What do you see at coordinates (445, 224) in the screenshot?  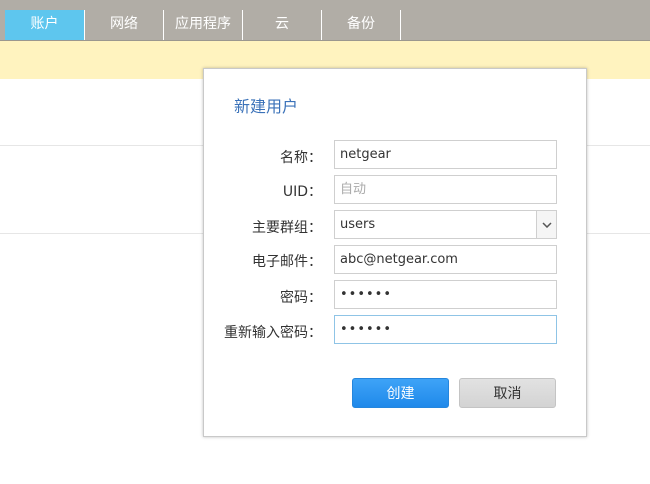 I see `primary-group-select: users` at bounding box center [445, 224].